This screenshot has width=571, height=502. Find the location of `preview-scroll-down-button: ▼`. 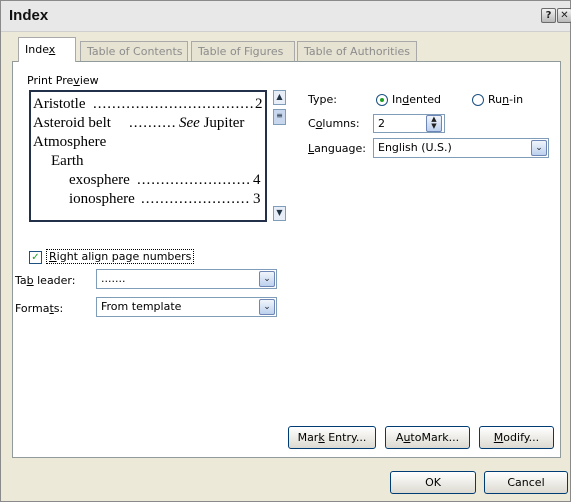

preview-scroll-down-button: ▼ is located at coordinates (279, 213).